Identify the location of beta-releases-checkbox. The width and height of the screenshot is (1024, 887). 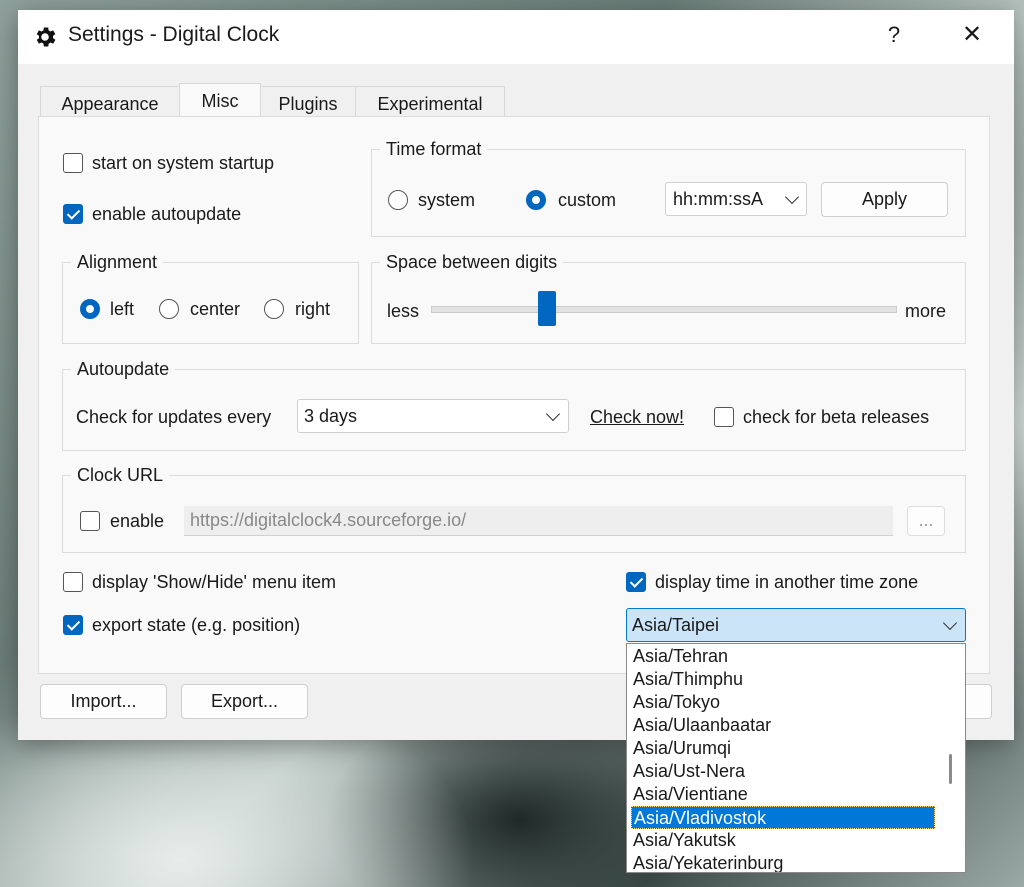
(724, 417).